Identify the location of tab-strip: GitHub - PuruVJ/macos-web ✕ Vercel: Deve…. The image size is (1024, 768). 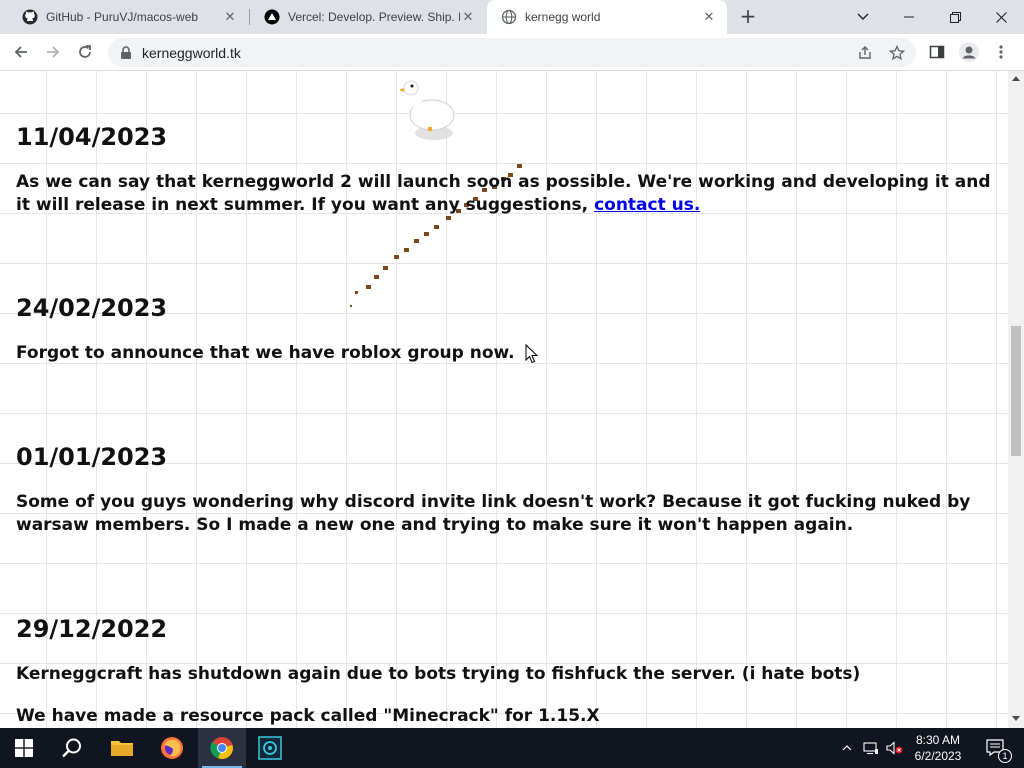
(512, 17).